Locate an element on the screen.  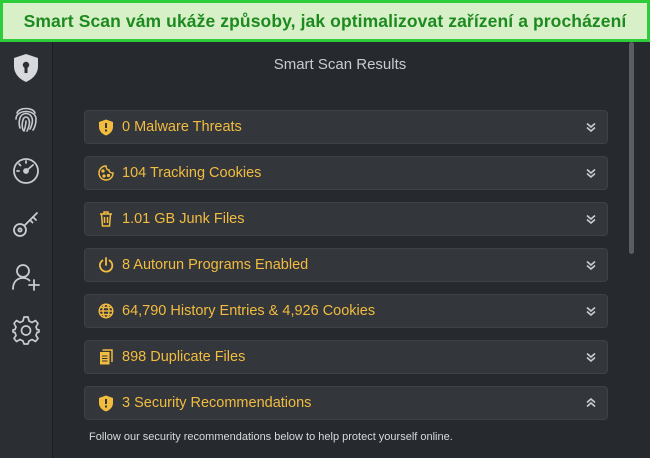
result-row-security: 3 Security Recommendations is located at coordinates (346, 403).